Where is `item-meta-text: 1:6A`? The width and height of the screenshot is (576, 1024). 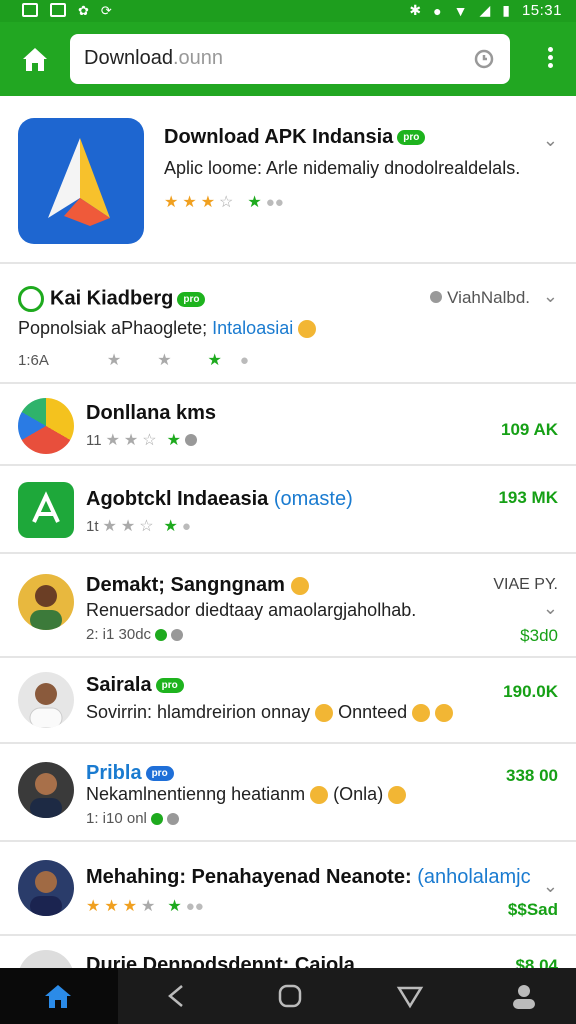 item-meta-text: 1:6A is located at coordinates (33, 360).